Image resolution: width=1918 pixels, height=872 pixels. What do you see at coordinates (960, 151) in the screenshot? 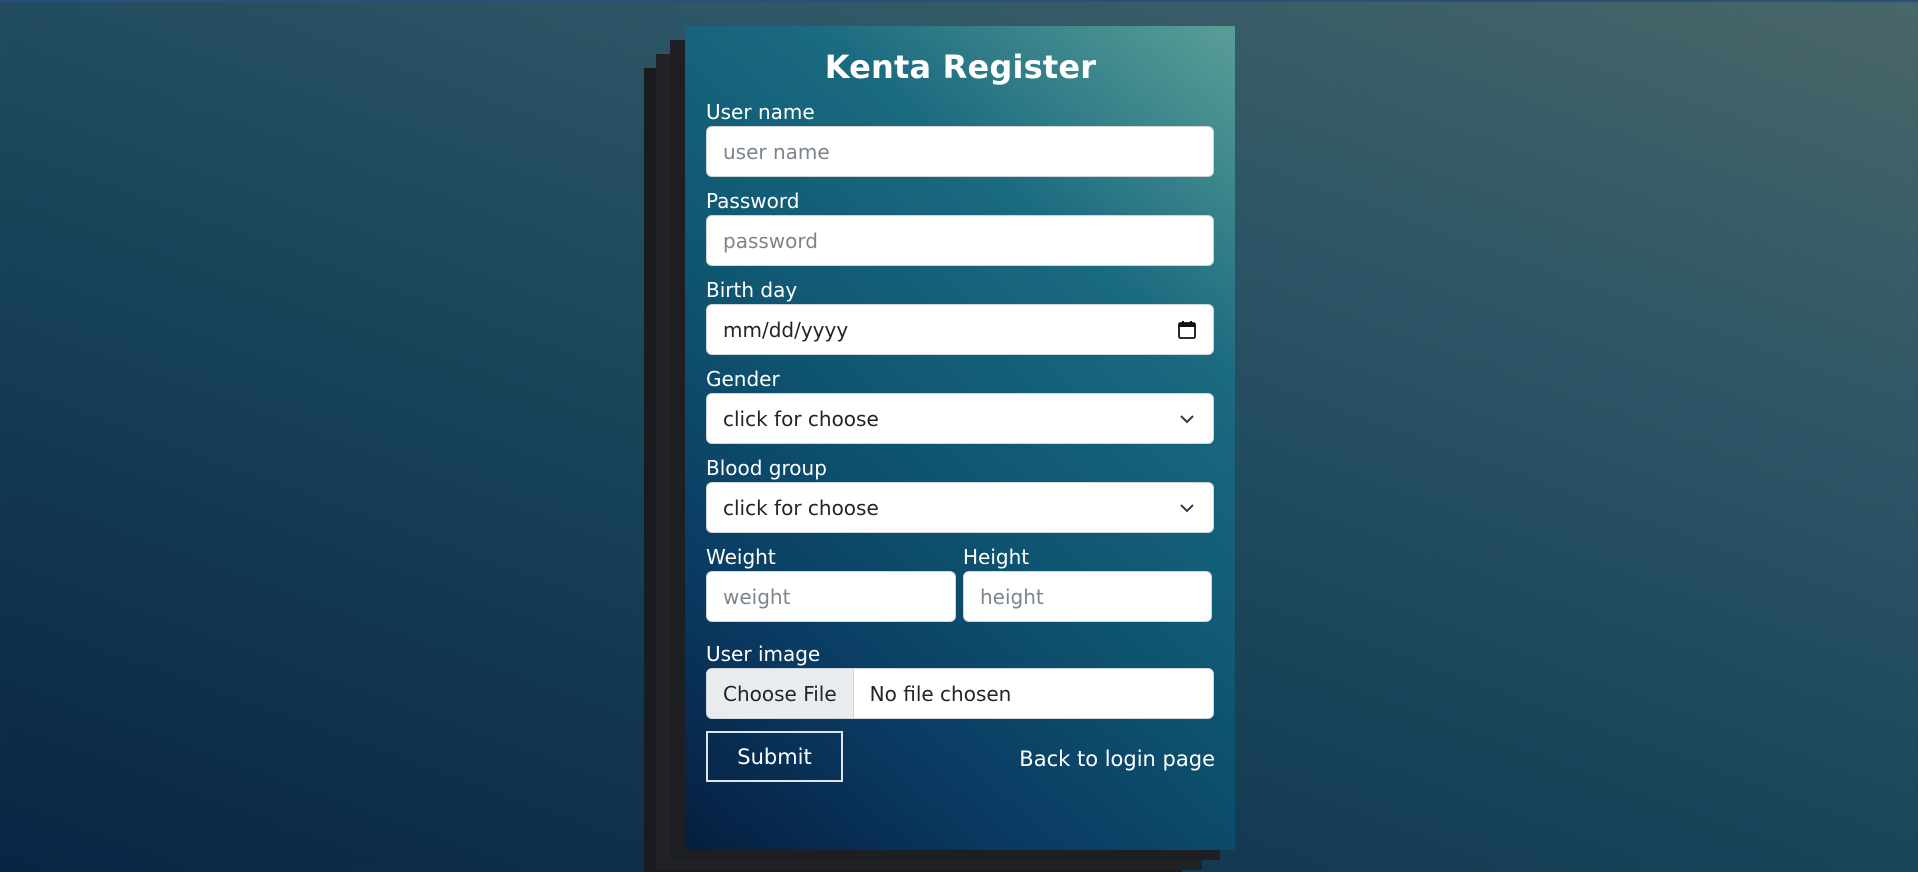
I see `username-input: user name` at bounding box center [960, 151].